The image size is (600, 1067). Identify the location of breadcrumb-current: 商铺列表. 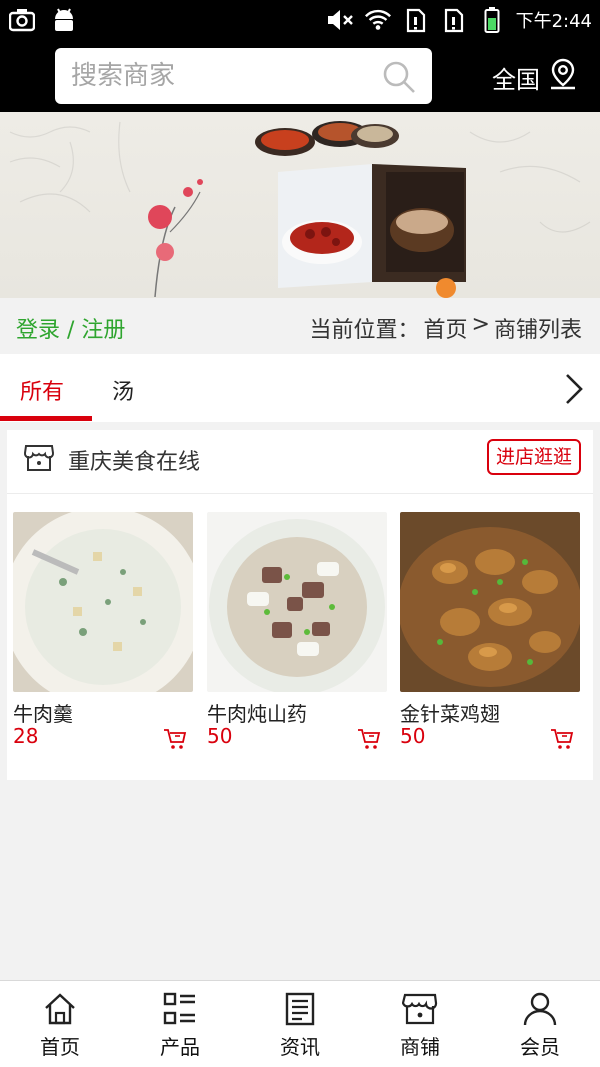
(537, 330).